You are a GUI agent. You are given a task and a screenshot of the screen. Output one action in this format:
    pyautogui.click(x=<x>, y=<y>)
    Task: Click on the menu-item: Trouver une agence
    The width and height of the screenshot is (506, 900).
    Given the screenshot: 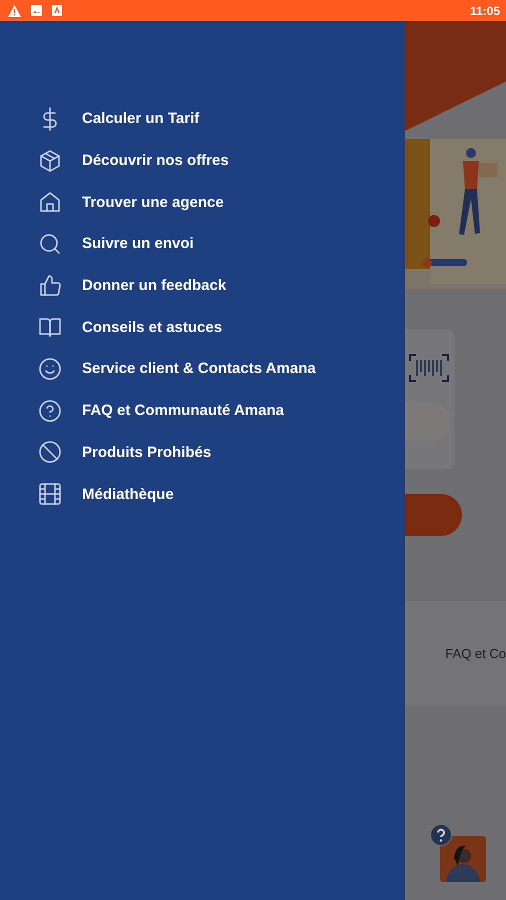 What is the action you would take?
    pyautogui.click(x=153, y=202)
    